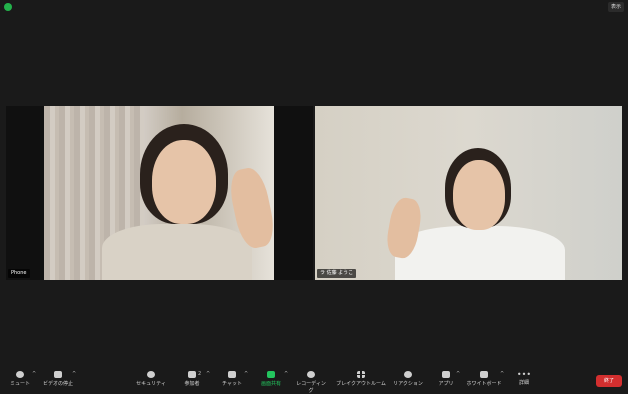  I want to click on more-button: ••• 詳細, so click(524, 380).